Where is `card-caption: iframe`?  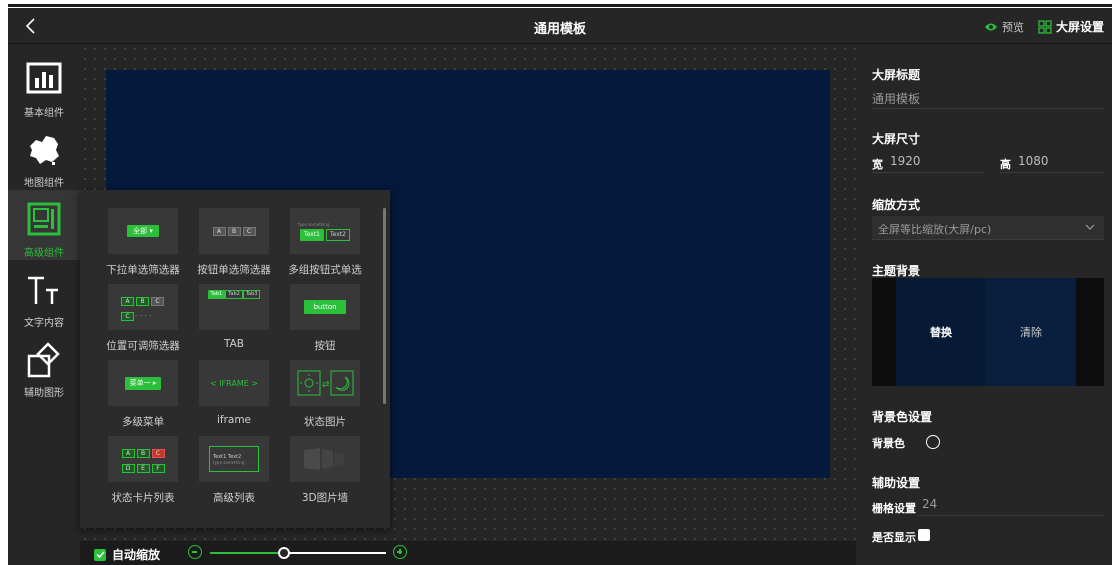
card-caption: iframe is located at coordinates (234, 420).